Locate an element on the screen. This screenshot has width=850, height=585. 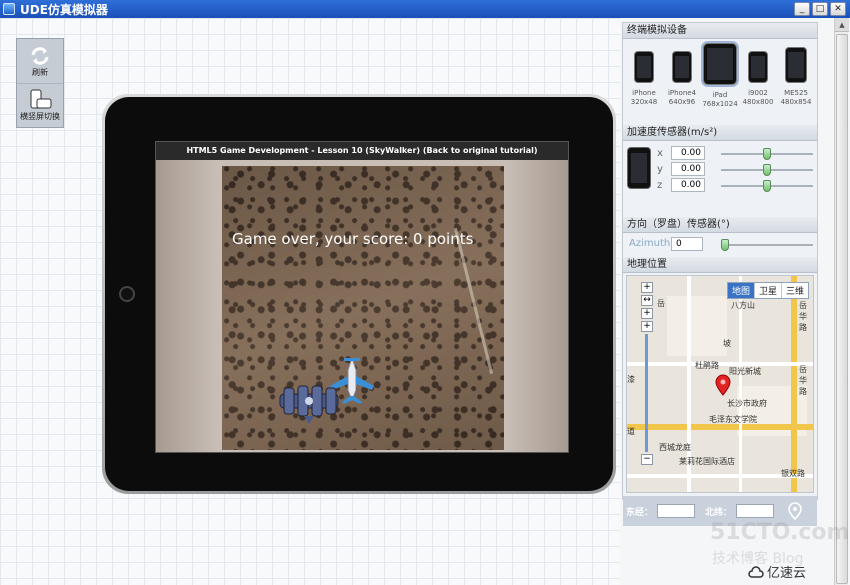
location-section-title: 地理位置 is located at coordinates (720, 265).